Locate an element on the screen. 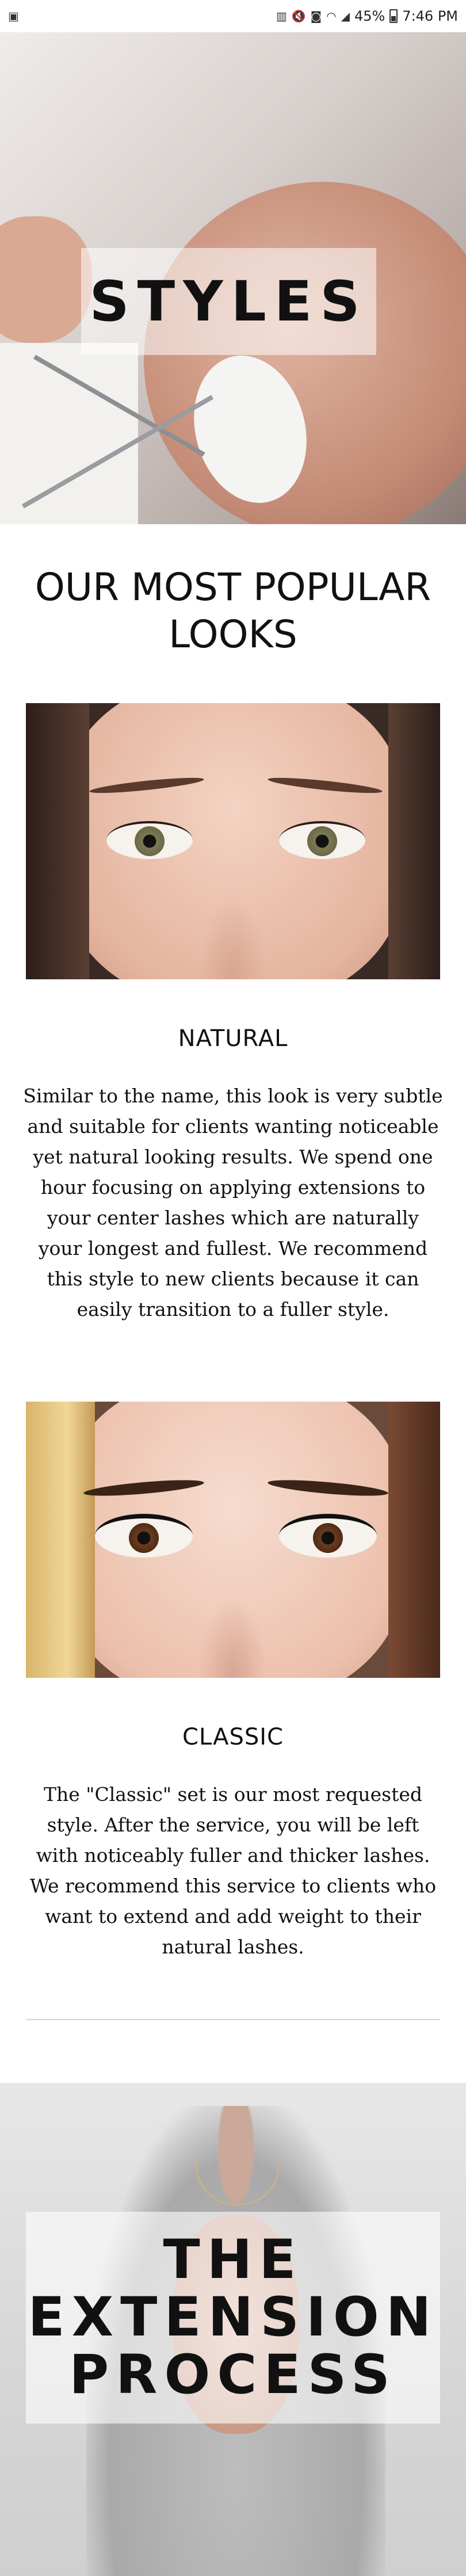 Image resolution: width=466 pixels, height=2576 pixels. classic-look-photo is located at coordinates (233, 1540).